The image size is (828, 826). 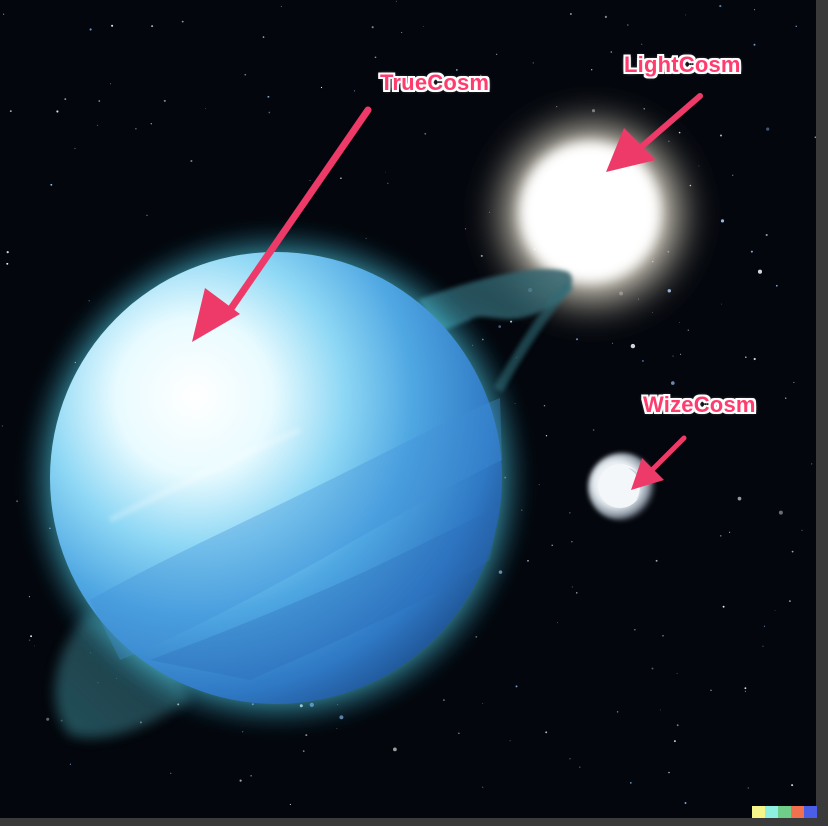 What do you see at coordinates (699, 404) in the screenshot?
I see `wizecosm-label: WizeCosm` at bounding box center [699, 404].